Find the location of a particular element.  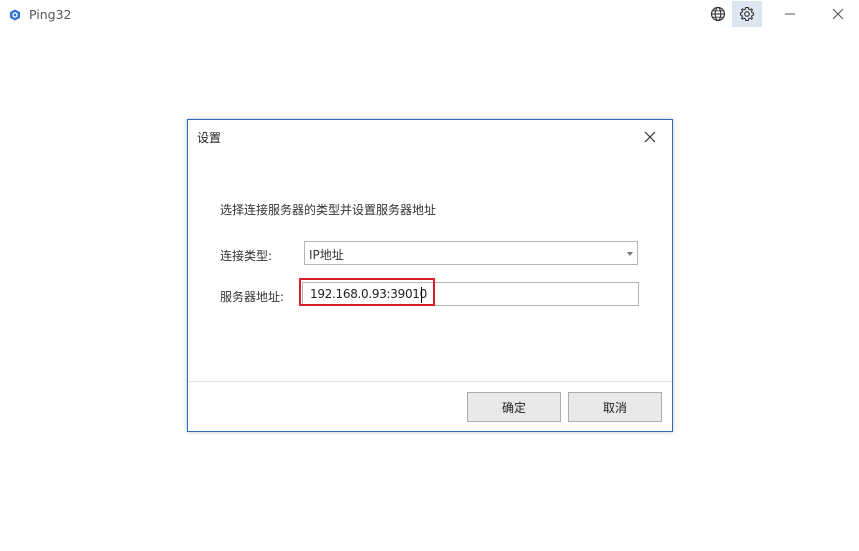

chevron-down-icon is located at coordinates (630, 254).